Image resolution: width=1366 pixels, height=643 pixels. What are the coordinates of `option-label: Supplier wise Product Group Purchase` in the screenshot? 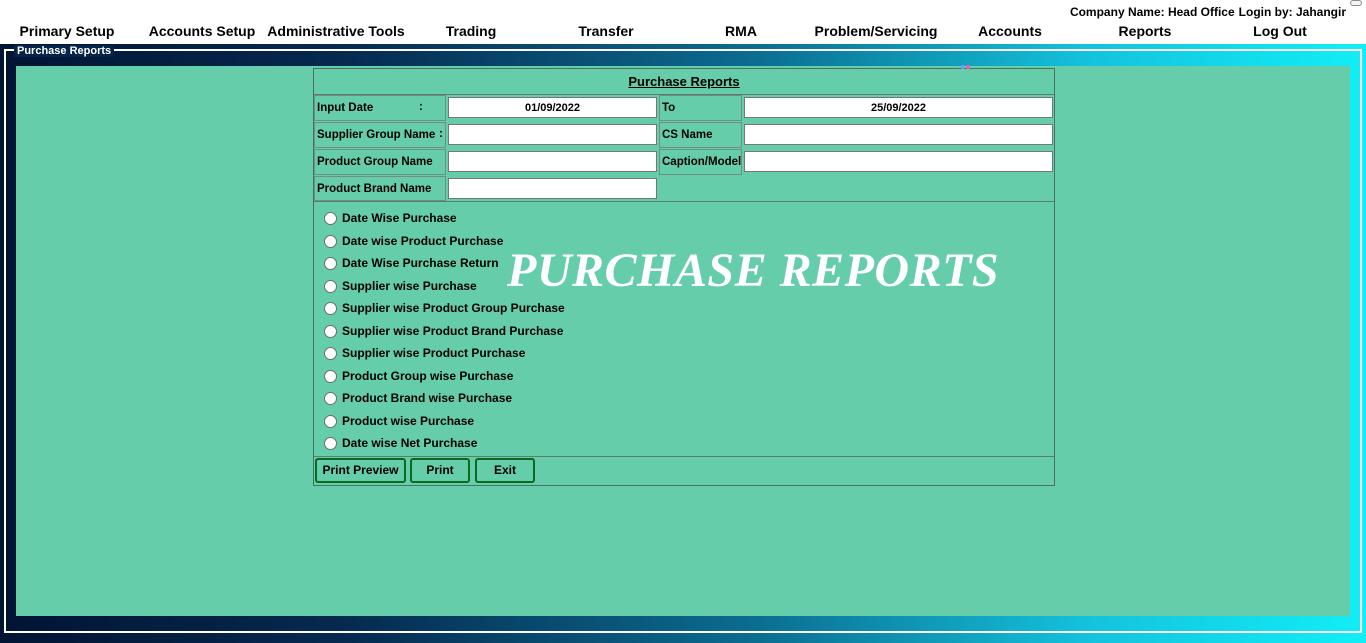 It's located at (453, 308).